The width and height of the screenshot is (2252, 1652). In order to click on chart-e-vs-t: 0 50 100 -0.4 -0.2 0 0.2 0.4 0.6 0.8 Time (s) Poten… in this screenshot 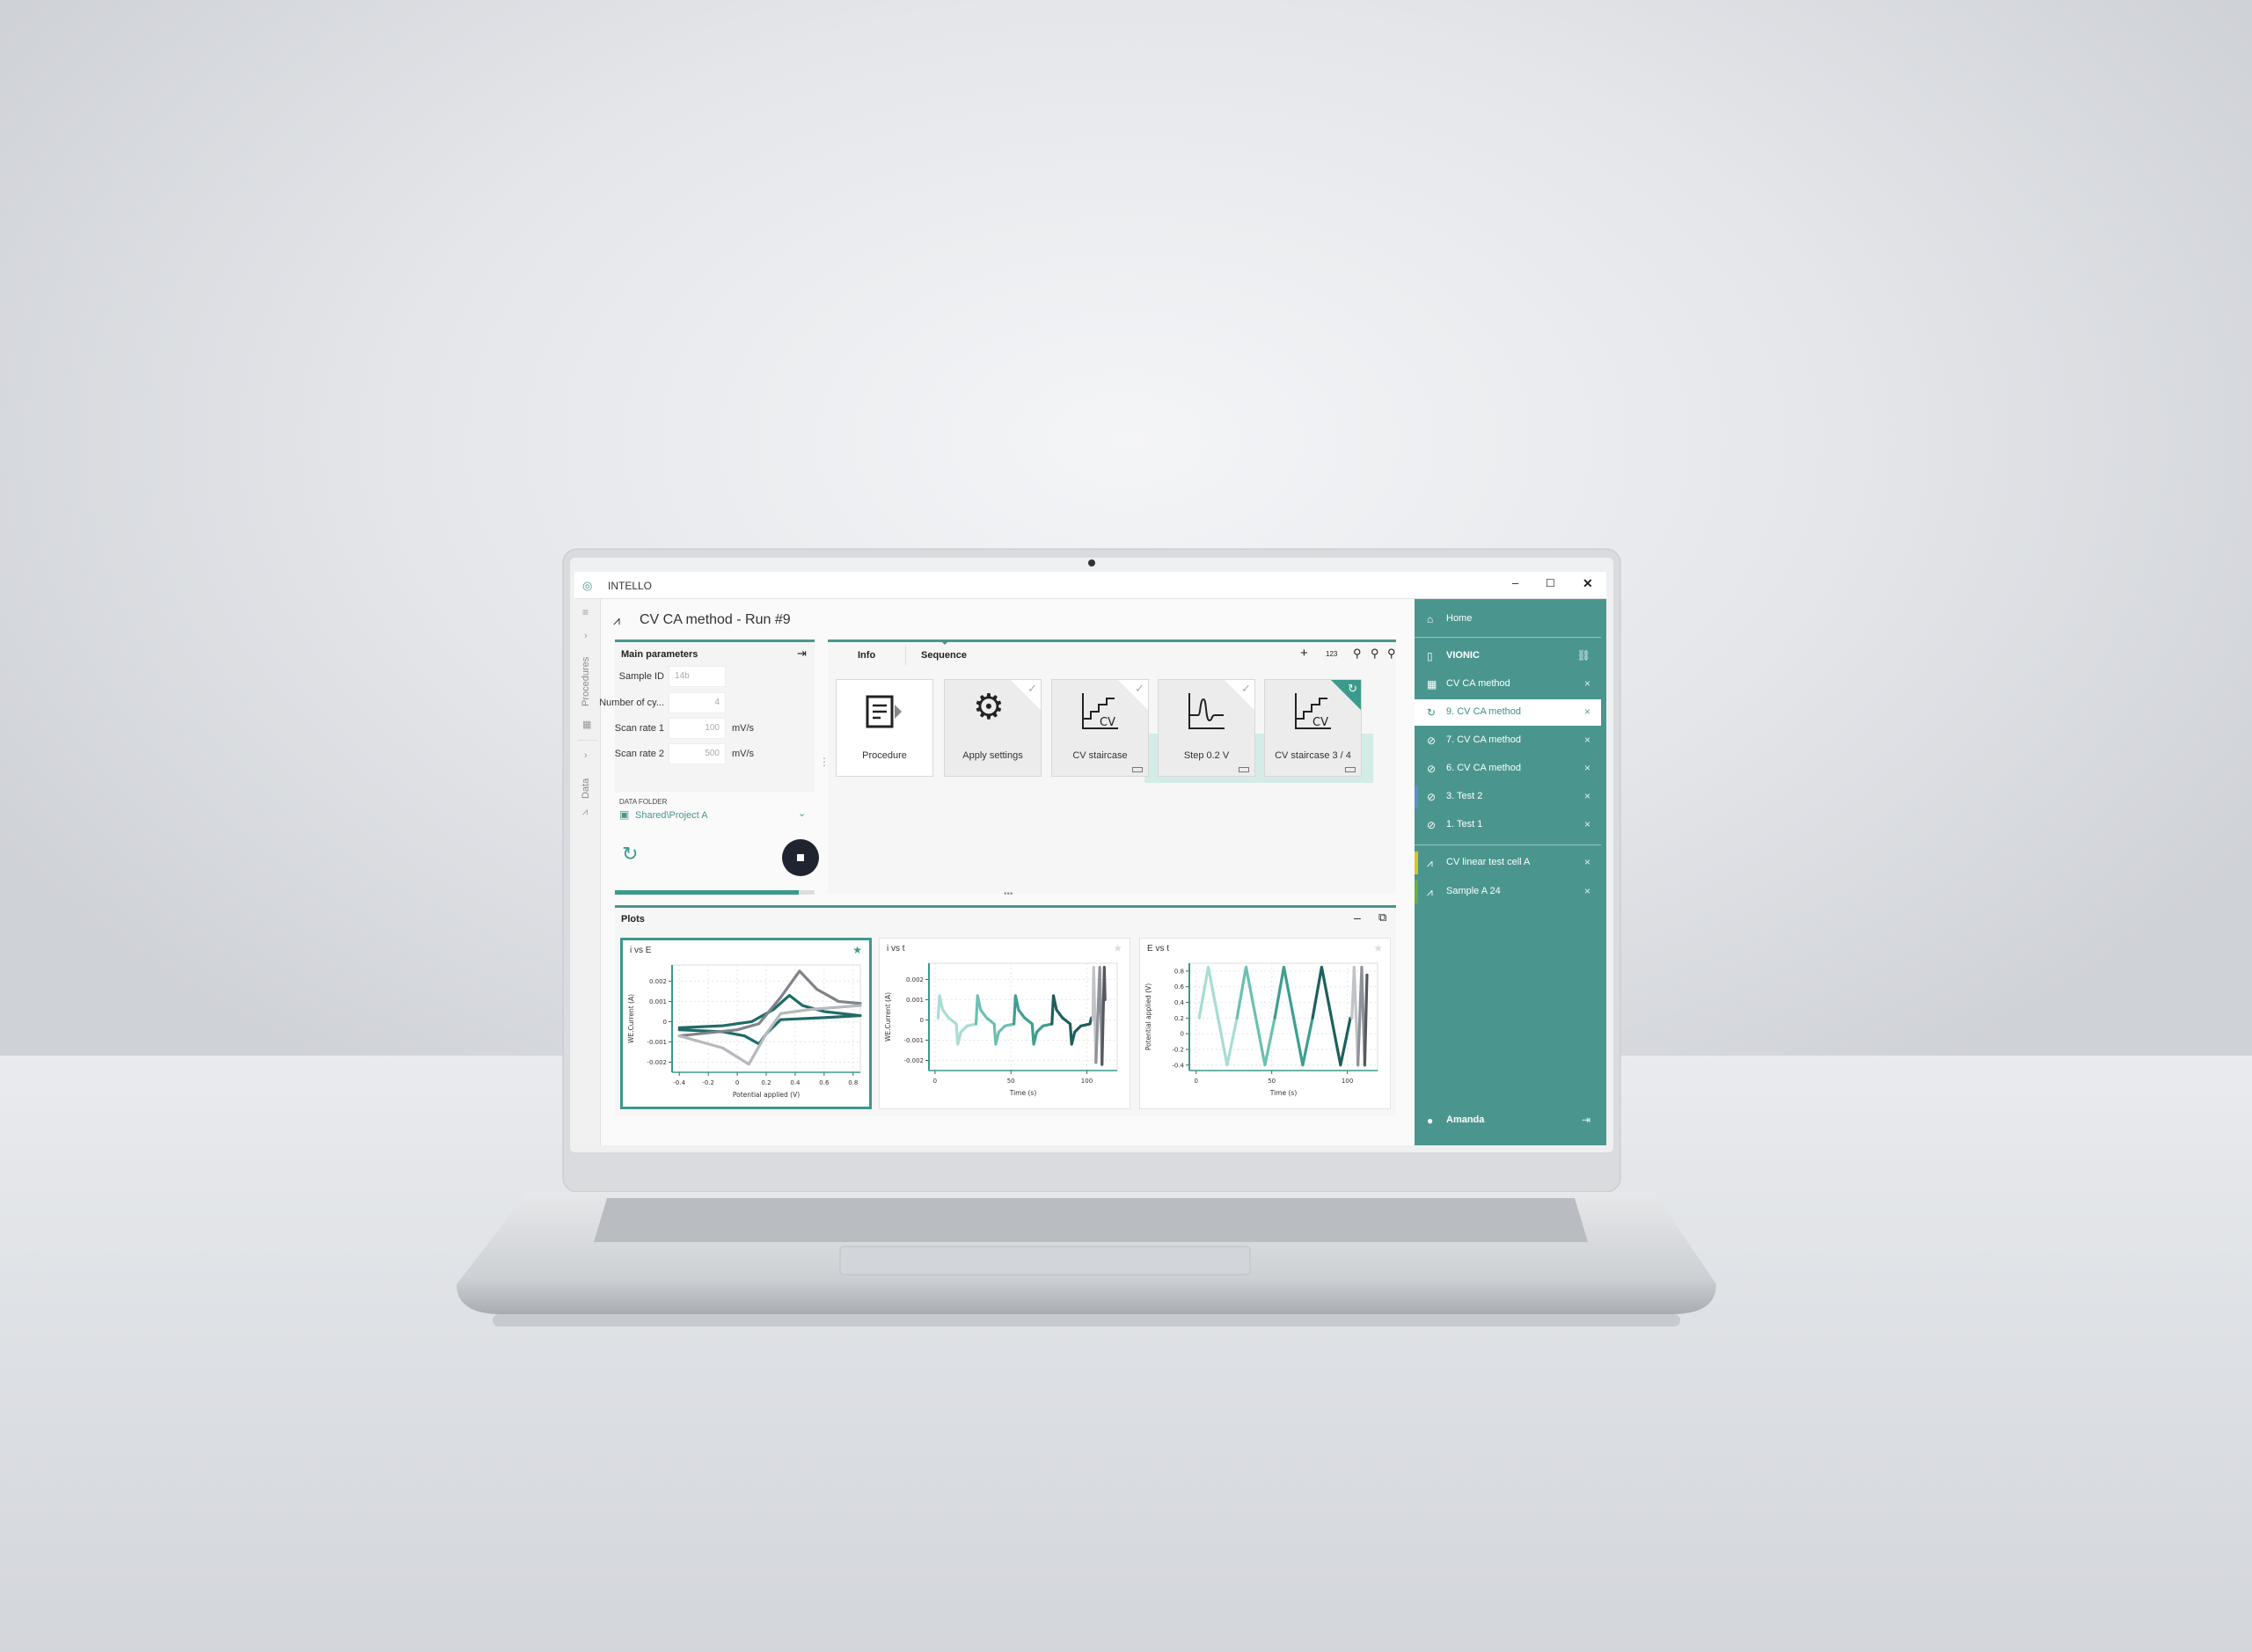, I will do `click(1261, 1029)`.